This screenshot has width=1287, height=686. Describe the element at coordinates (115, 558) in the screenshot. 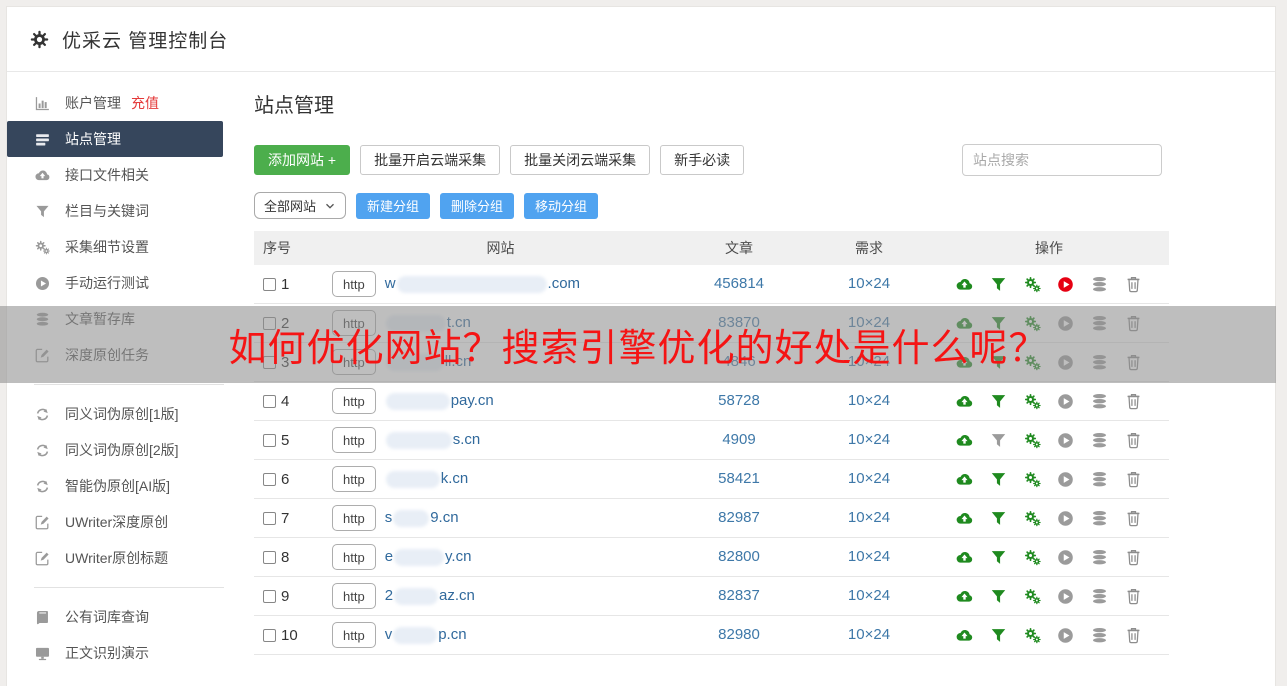

I see `sidebar-item-pen-icon: UWriter原创标题` at that location.